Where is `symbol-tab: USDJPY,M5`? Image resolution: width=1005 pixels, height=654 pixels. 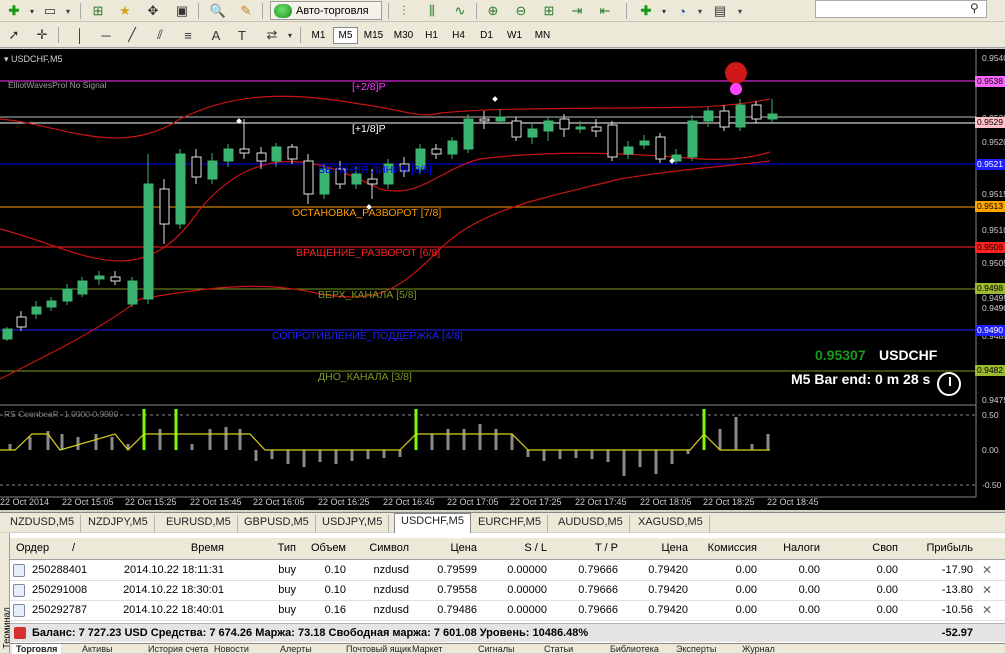
symbol-tab: USDJPY,M5 is located at coordinates (353, 523).